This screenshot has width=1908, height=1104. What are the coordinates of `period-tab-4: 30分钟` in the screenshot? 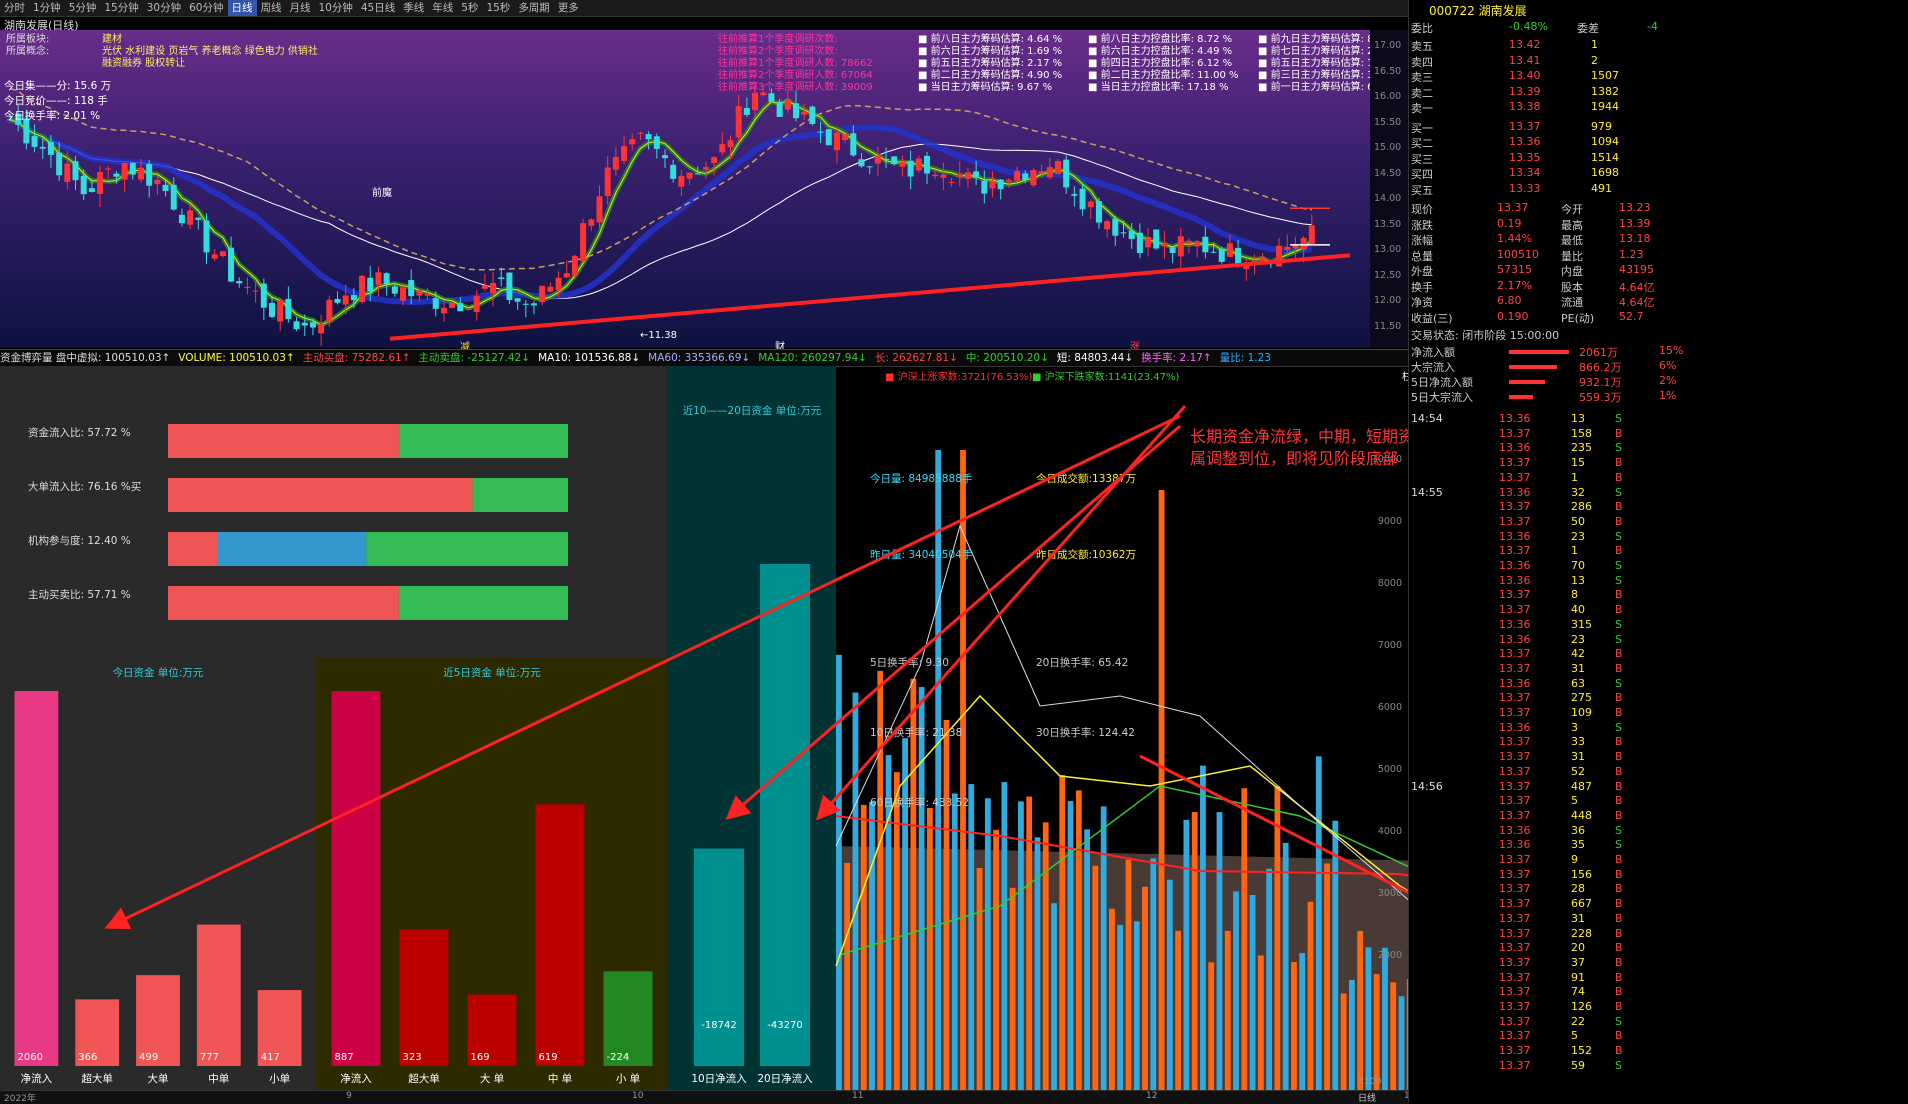 It's located at (164, 8).